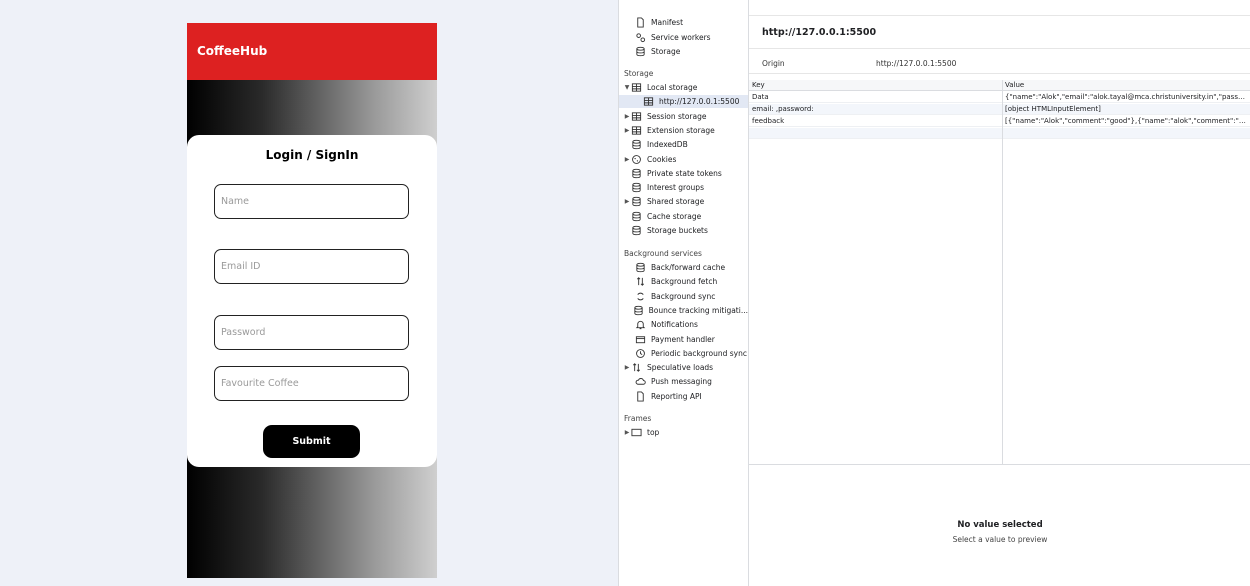 The height and width of the screenshot is (586, 1250). I want to click on storage-section-heading: Storage, so click(639, 73).